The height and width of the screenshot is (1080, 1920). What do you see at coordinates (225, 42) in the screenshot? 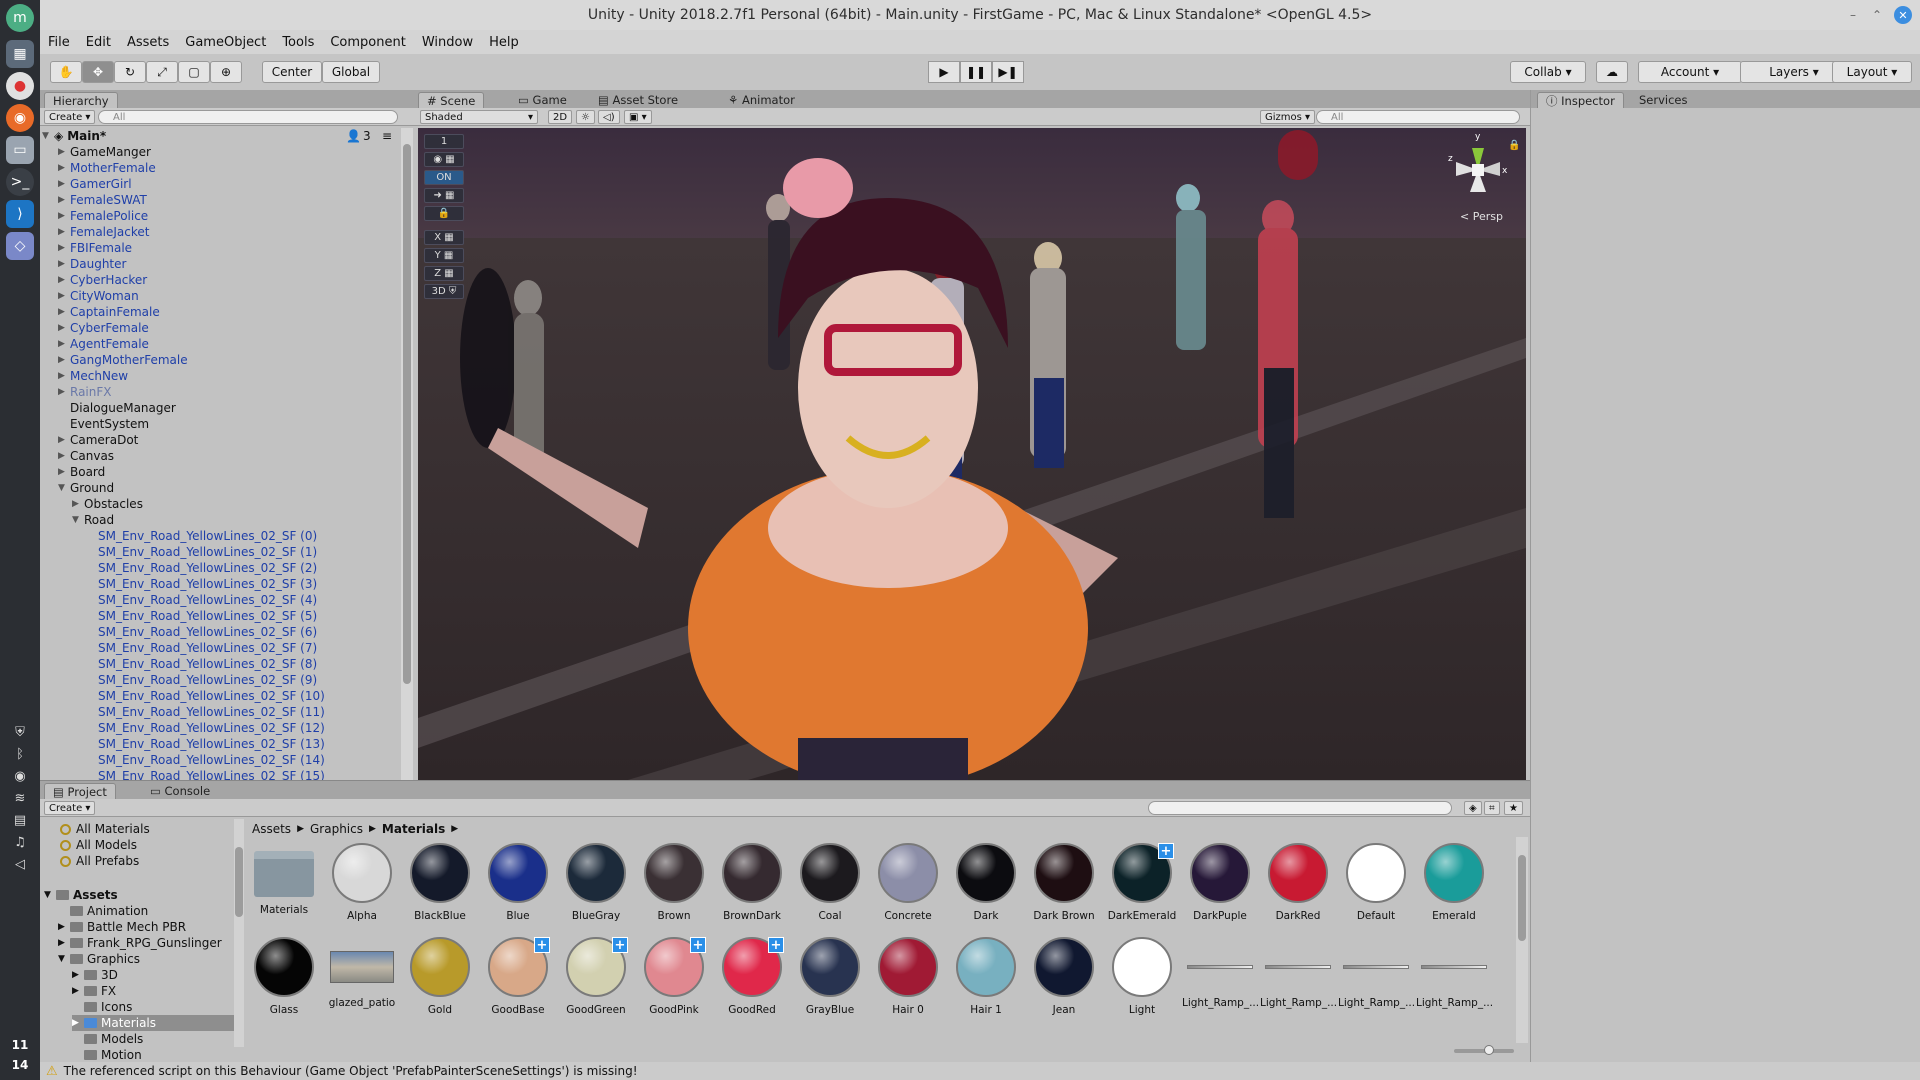
I see `menu-gameobject: GameObject` at bounding box center [225, 42].